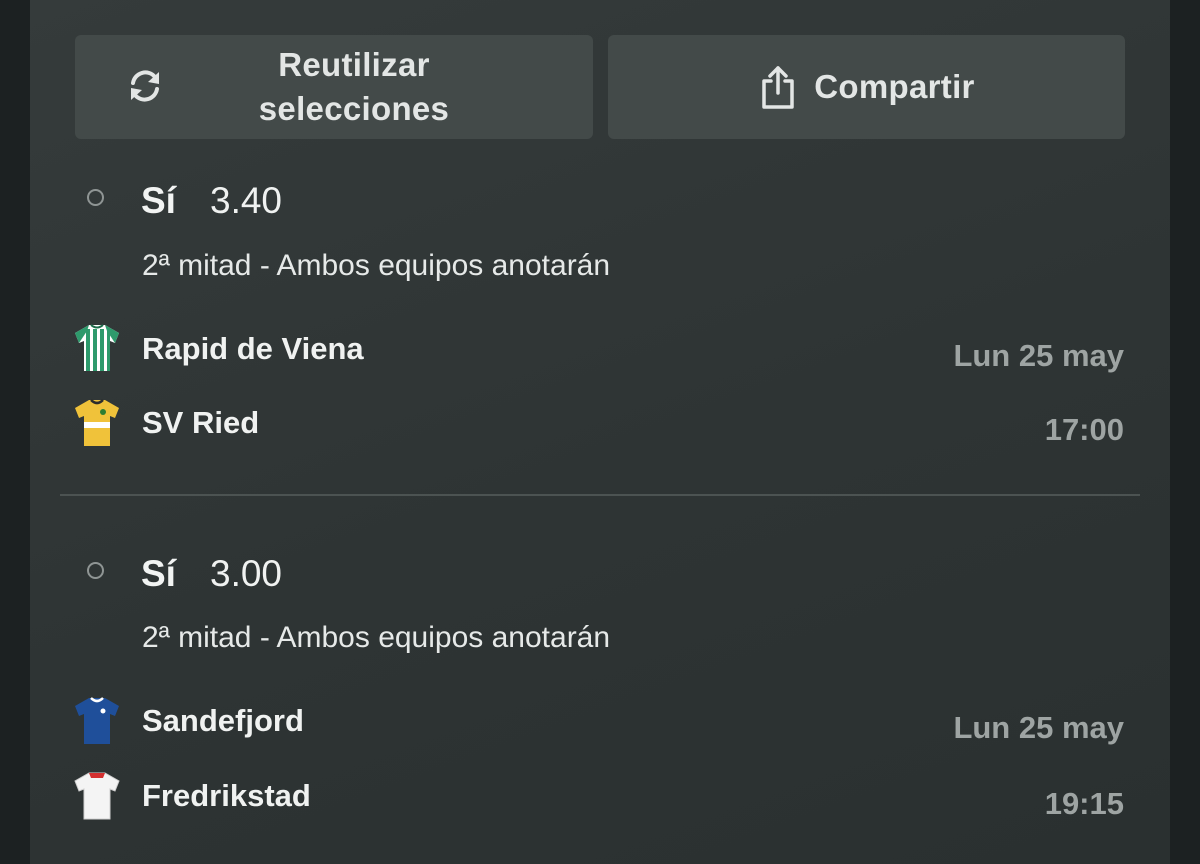 The width and height of the screenshot is (1200, 864). I want to click on home-team-name: Rapid de Viena, so click(253, 348).